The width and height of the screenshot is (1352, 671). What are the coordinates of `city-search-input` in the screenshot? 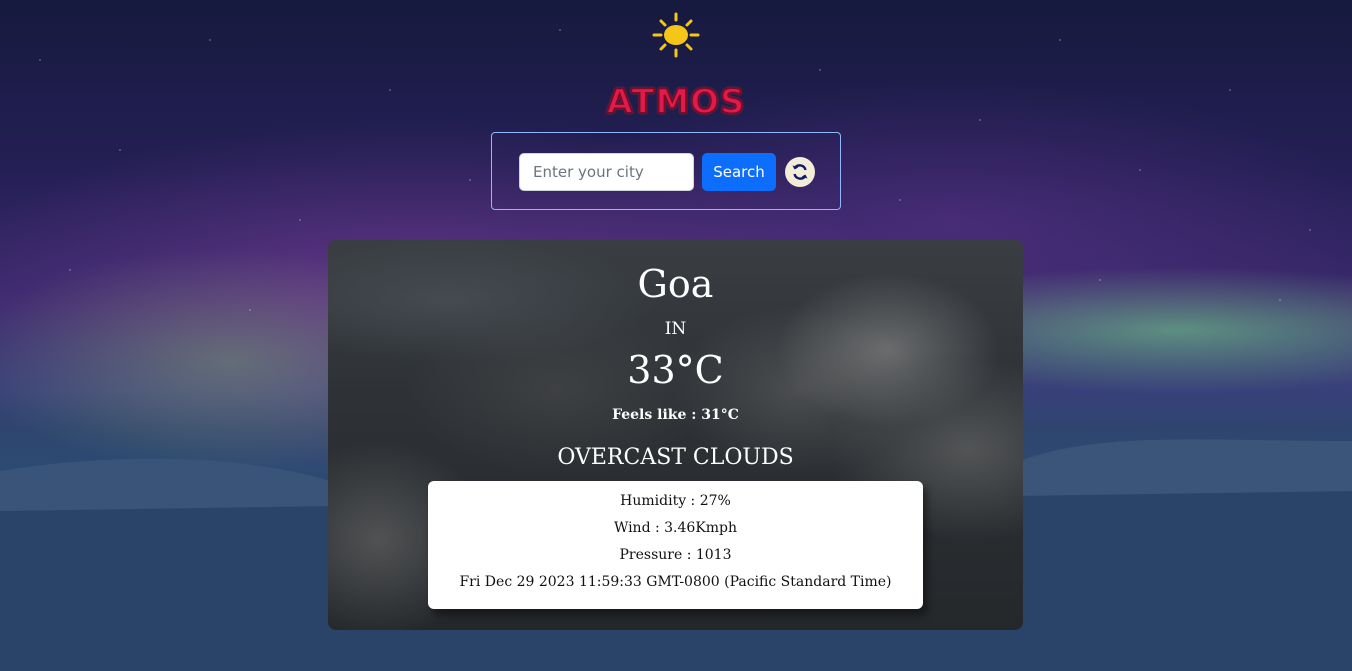 It's located at (606, 172).